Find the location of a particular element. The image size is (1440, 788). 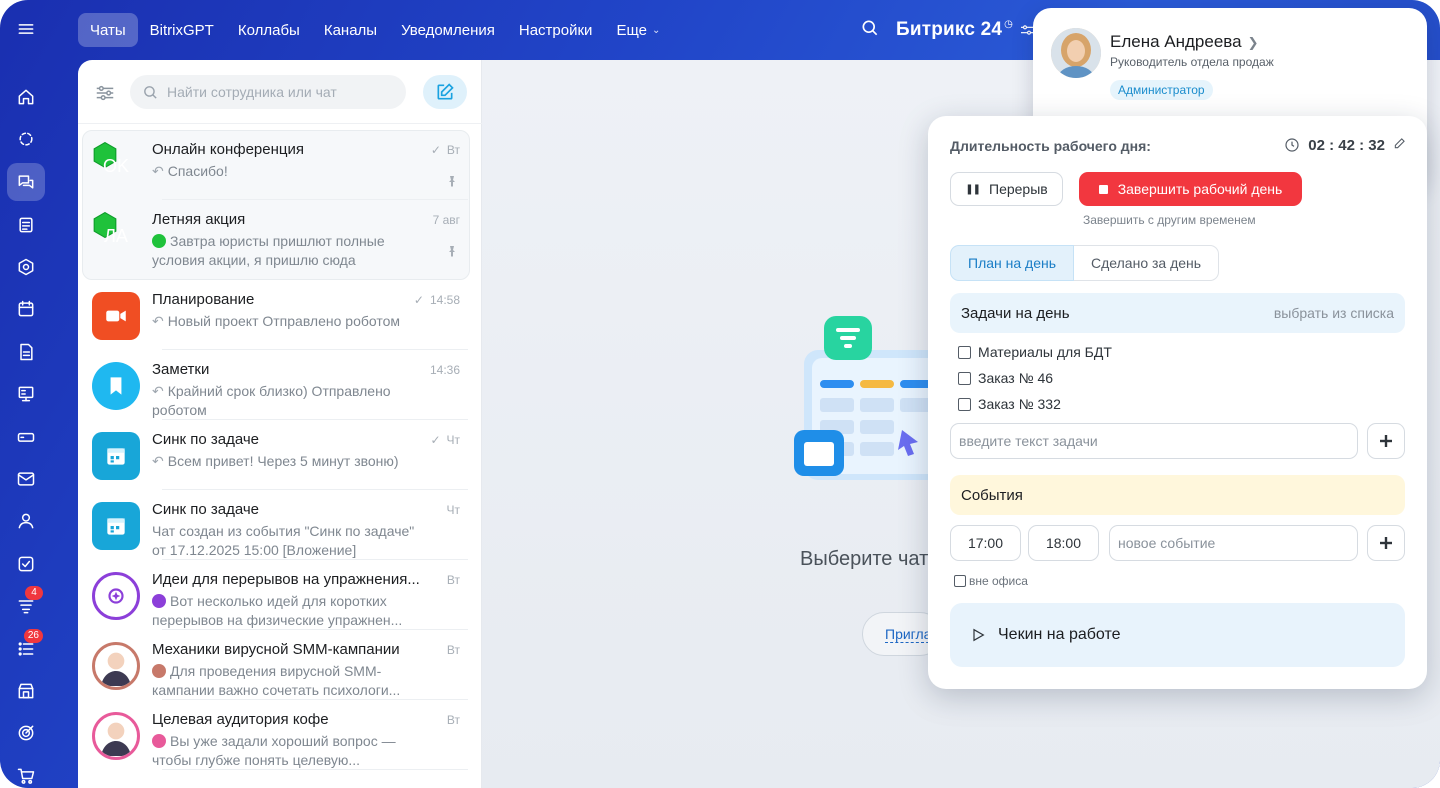

add-event-button is located at coordinates (1386, 543).